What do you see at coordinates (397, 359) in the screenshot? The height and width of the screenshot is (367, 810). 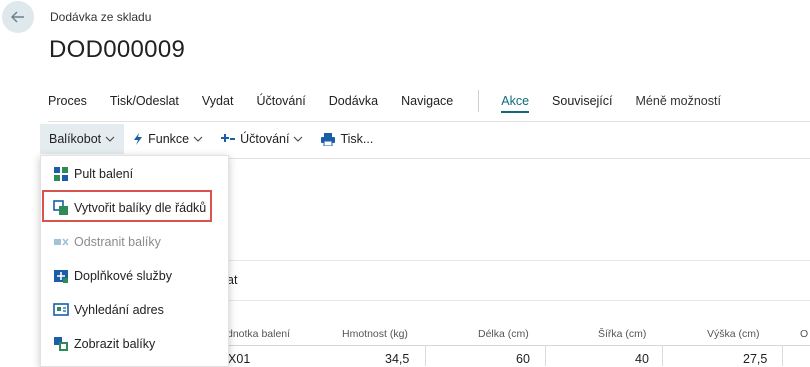 I see `cell-weight: 34,5` at bounding box center [397, 359].